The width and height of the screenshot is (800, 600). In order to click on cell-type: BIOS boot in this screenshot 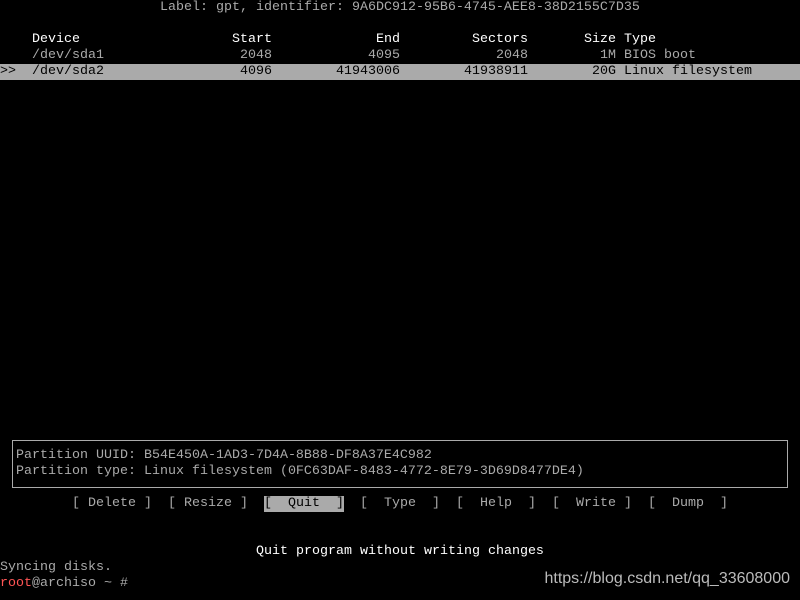, I will do `click(660, 55)`.